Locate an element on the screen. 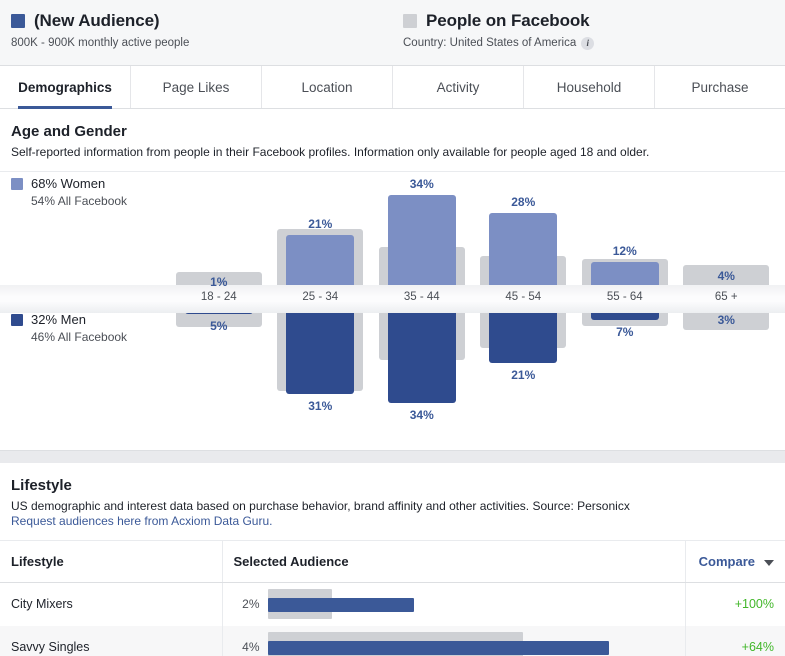 This screenshot has height=656, width=785. selected-audience-reach: 800K - 900K monthly active people is located at coordinates (100, 43).